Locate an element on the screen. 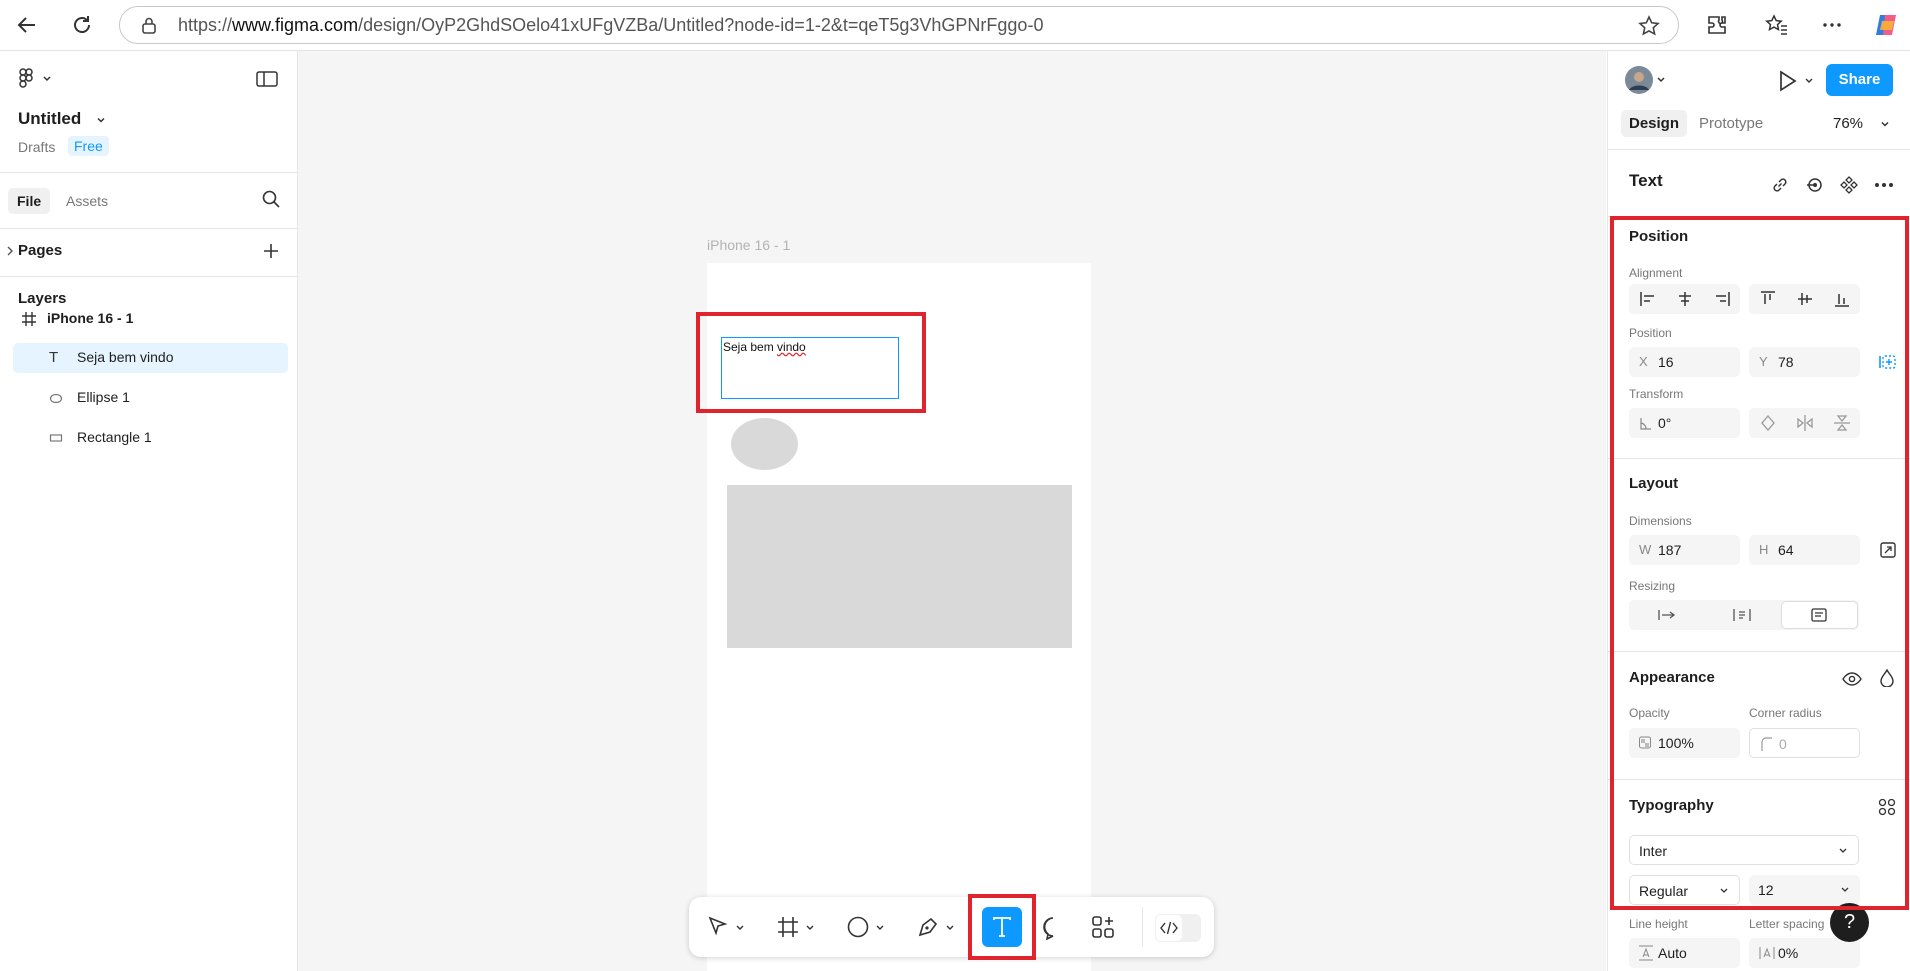 This screenshot has width=1910, height=971. pages-header: Pages is located at coordinates (40, 250).